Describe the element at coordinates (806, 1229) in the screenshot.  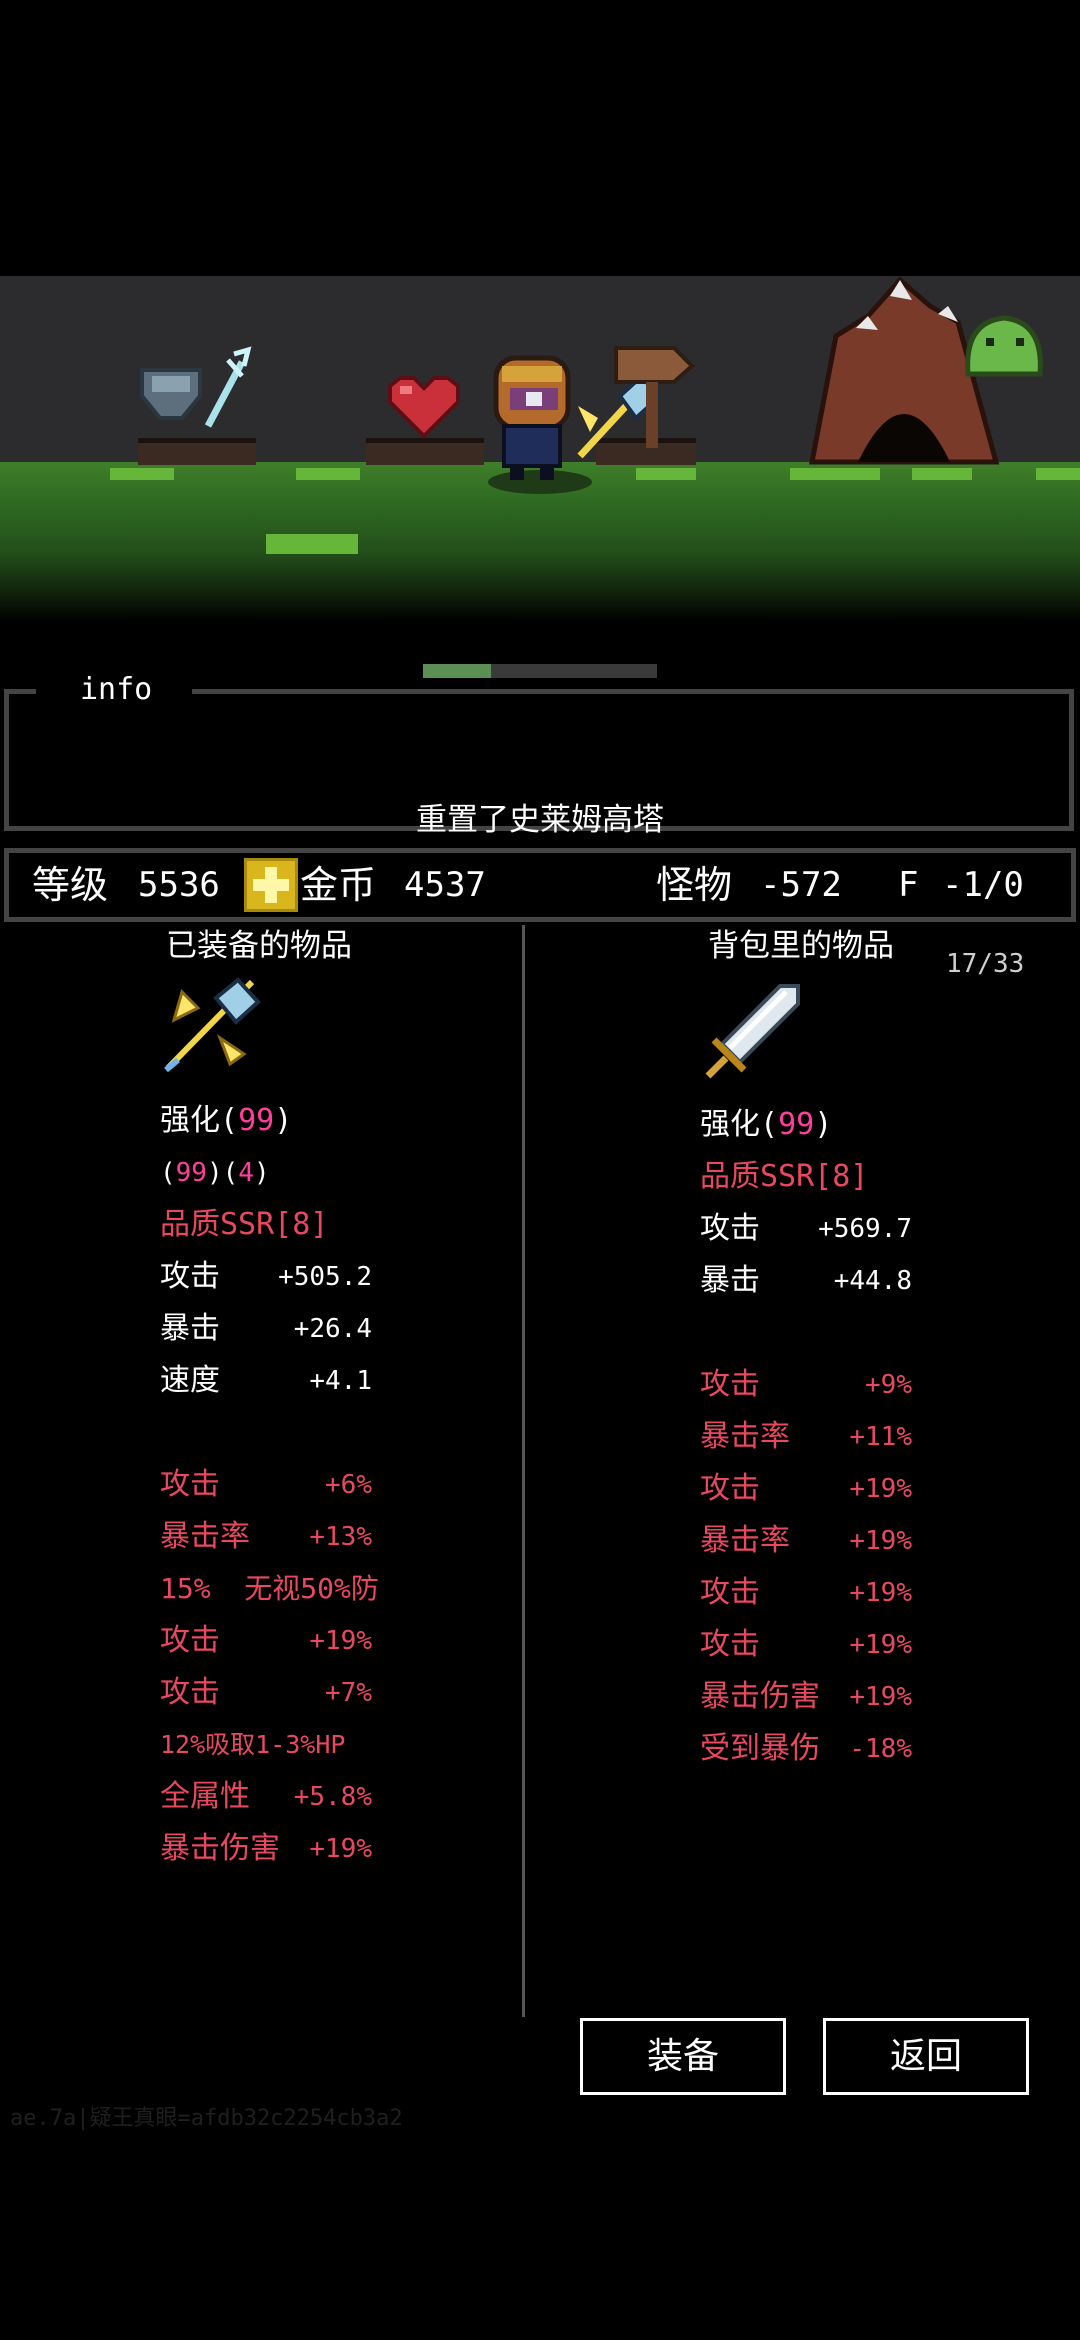
I see `backpack-stat-row: 攻击 +569.7` at that location.